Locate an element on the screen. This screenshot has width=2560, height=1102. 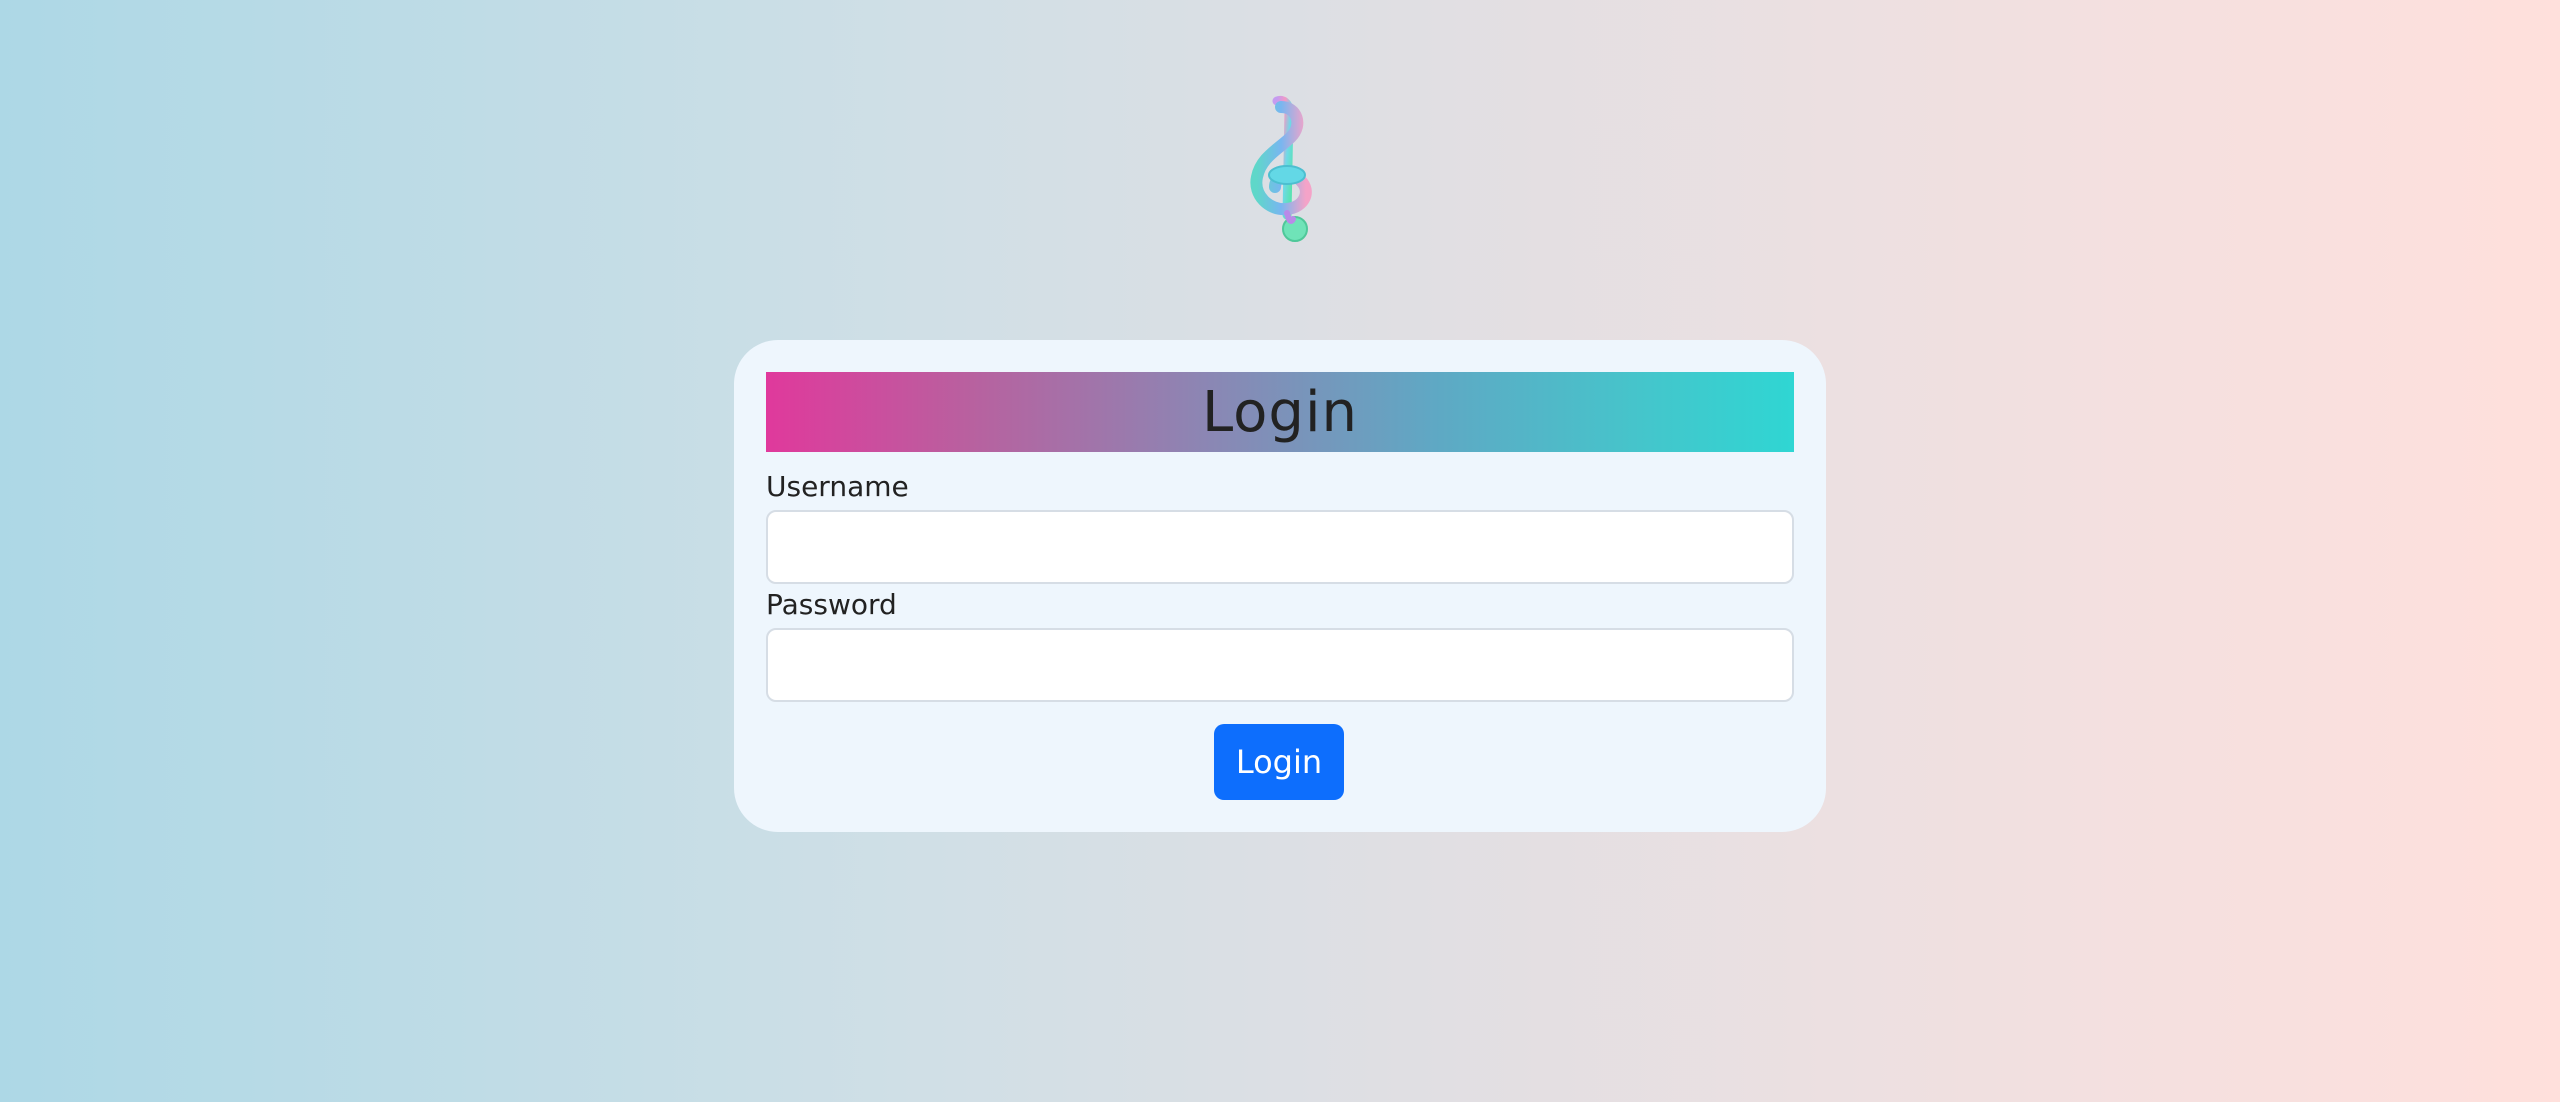
username-input is located at coordinates (1280, 547).